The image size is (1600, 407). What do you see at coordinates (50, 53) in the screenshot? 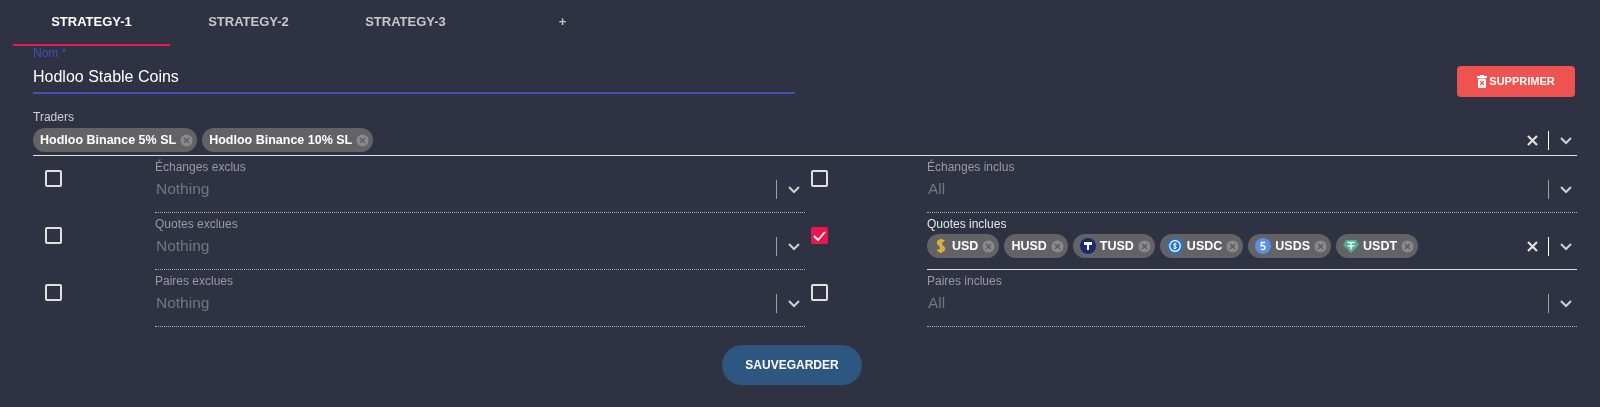
I see `field-label: Nom *` at bounding box center [50, 53].